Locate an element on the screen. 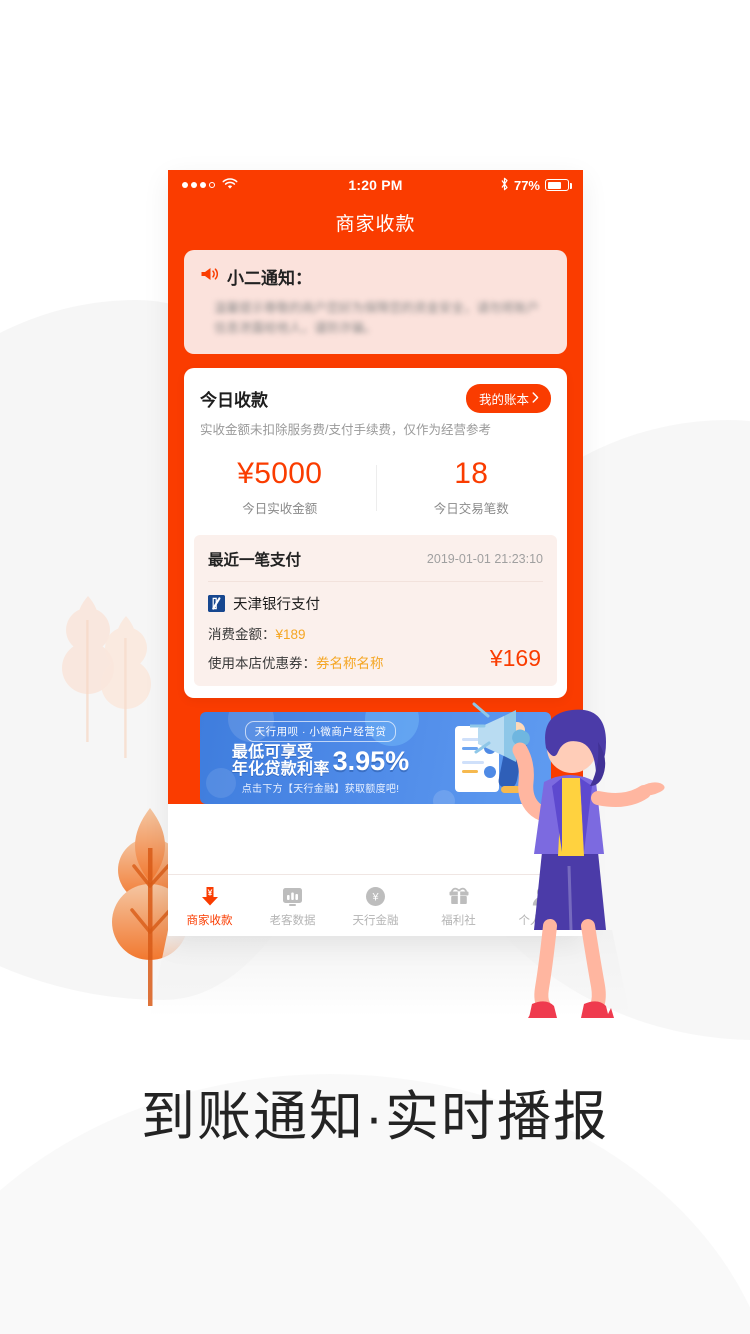 The height and width of the screenshot is (1334, 750). status-bar-time: 1:20 PM is located at coordinates (375, 185).